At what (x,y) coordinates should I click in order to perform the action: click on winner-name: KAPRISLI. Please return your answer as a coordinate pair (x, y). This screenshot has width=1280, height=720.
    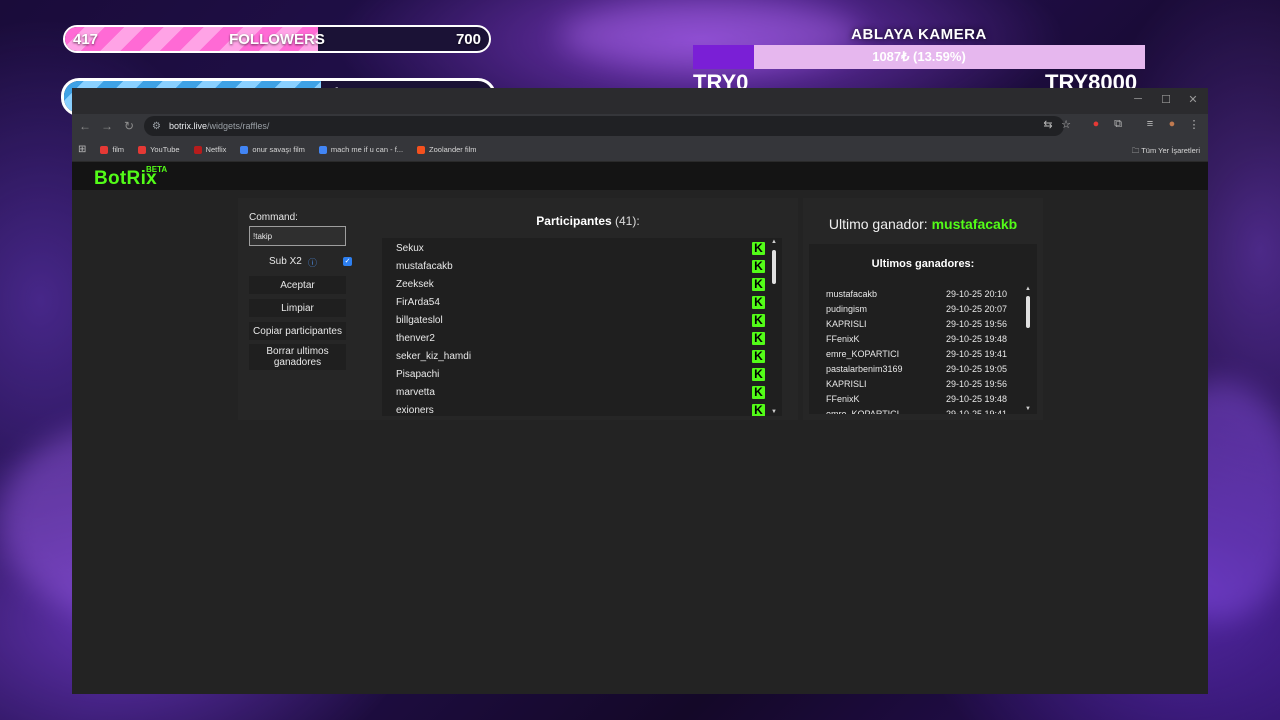
    Looking at the image, I should click on (846, 324).